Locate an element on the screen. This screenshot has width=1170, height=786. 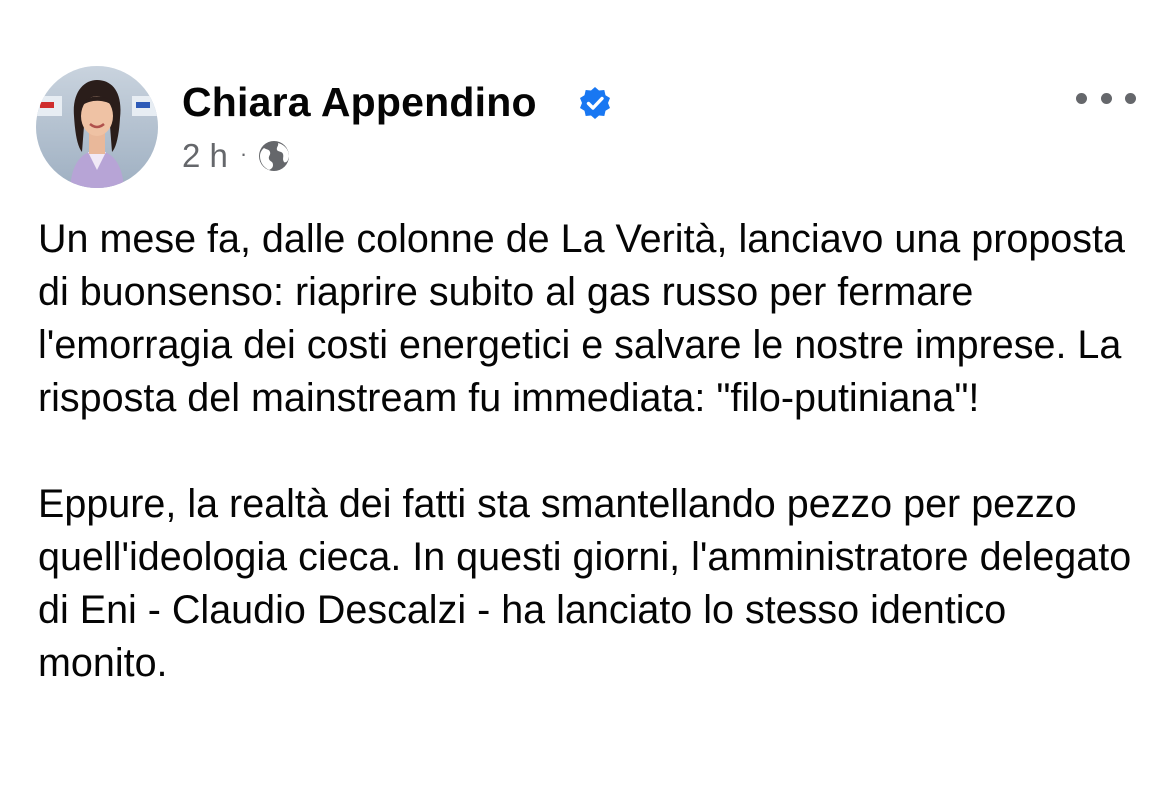
post-timestamp: 2 h is located at coordinates (205, 156).